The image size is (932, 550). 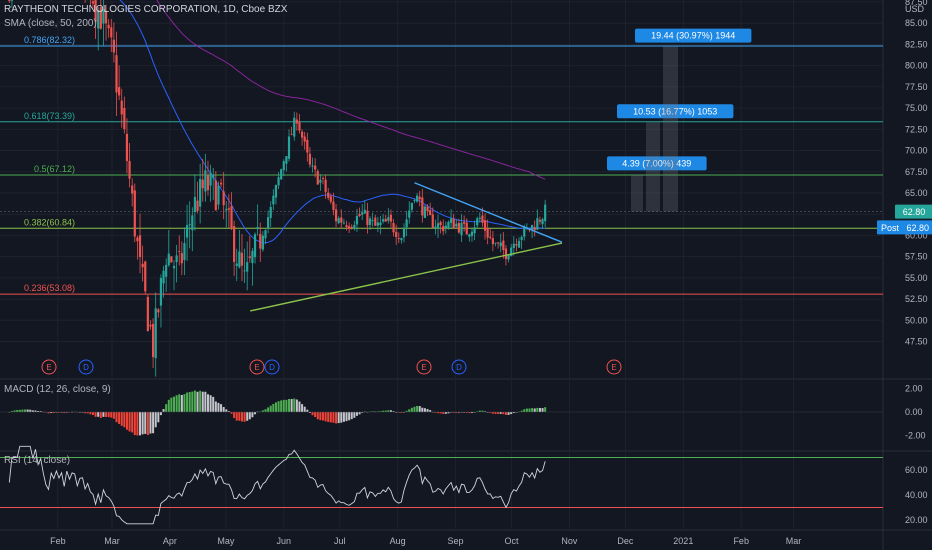 What do you see at coordinates (625, 541) in the screenshot?
I see `time-tick-label: Dec` at bounding box center [625, 541].